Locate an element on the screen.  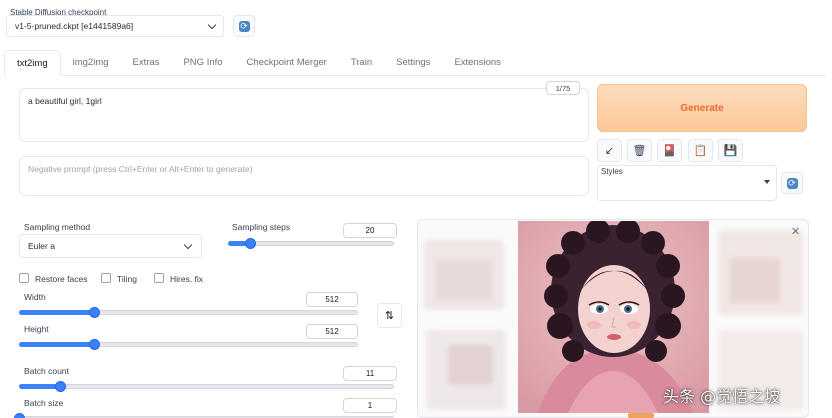
extra-networks-button: 🎴 is located at coordinates (669, 150).